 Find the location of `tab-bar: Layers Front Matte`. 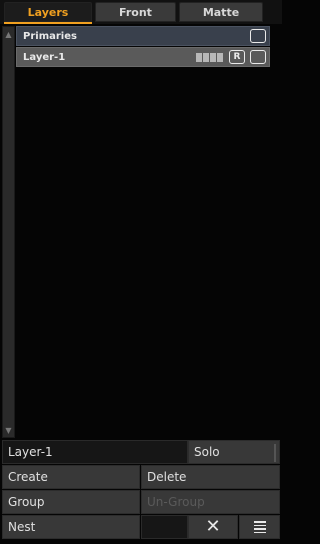

tab-bar: Layers Front Matte is located at coordinates (141, 12).